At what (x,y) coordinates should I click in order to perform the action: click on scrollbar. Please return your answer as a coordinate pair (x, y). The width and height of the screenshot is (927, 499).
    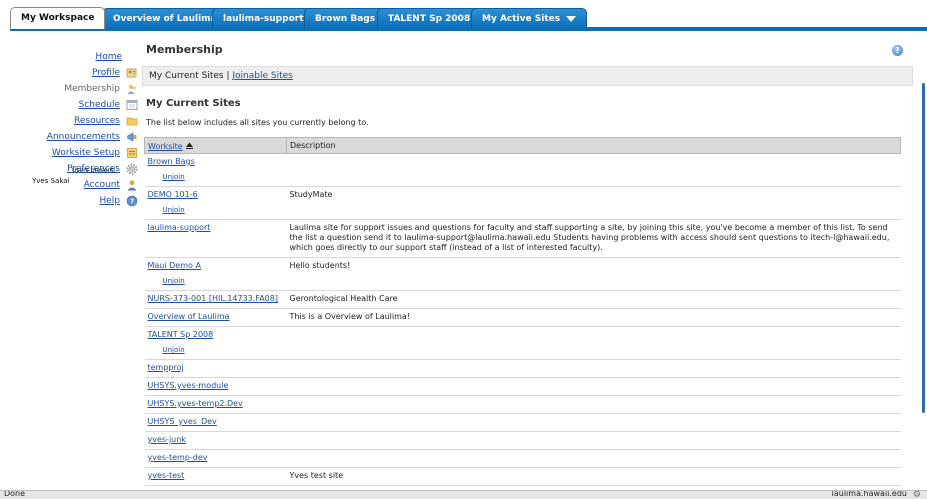
    Looking at the image, I should click on (923, 248).